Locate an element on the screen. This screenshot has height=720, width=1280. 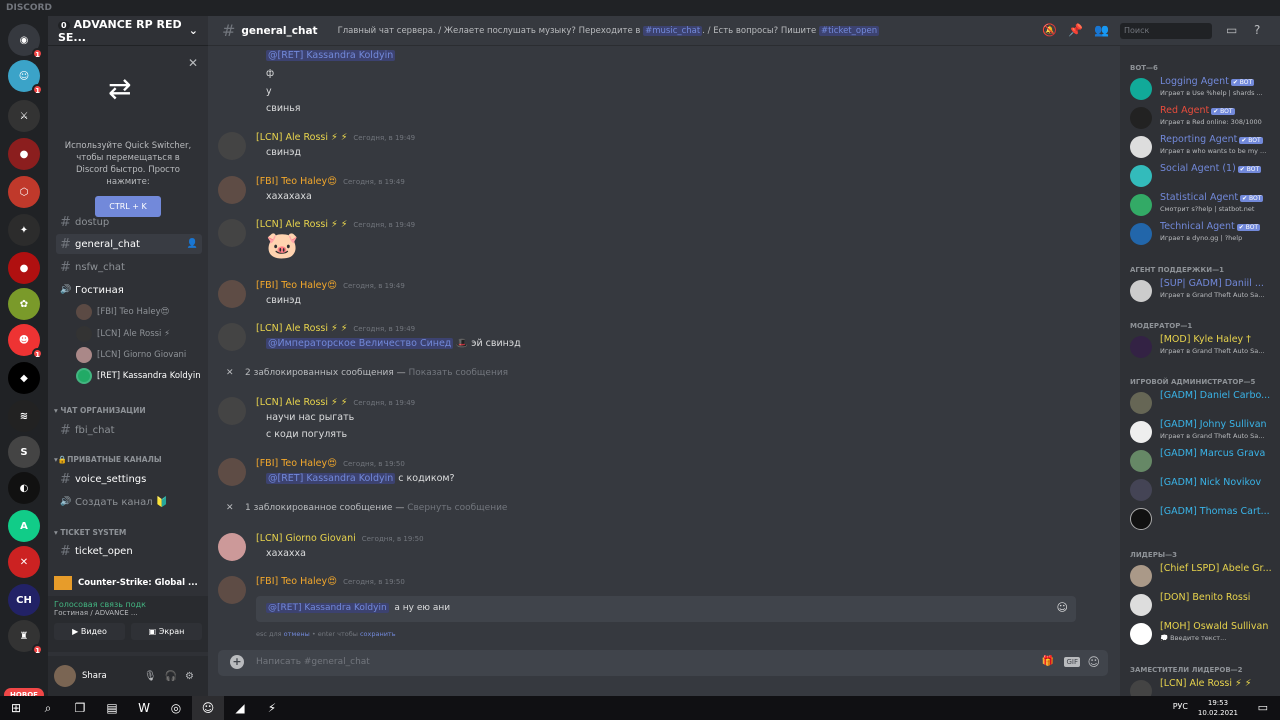
help-icon: ? is located at coordinates (1257, 30).